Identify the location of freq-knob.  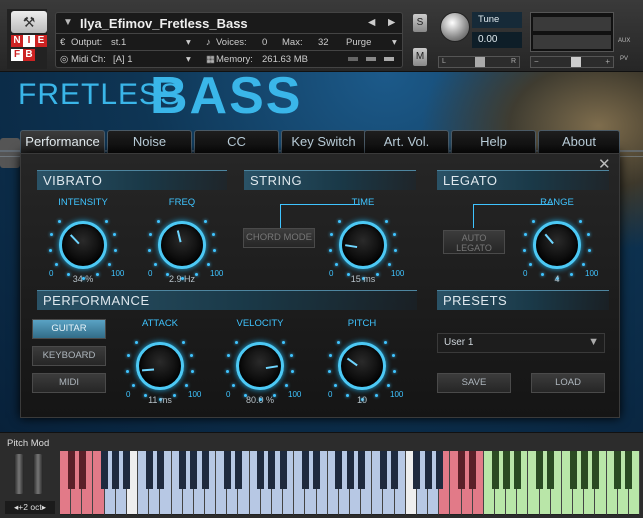
(182, 245).